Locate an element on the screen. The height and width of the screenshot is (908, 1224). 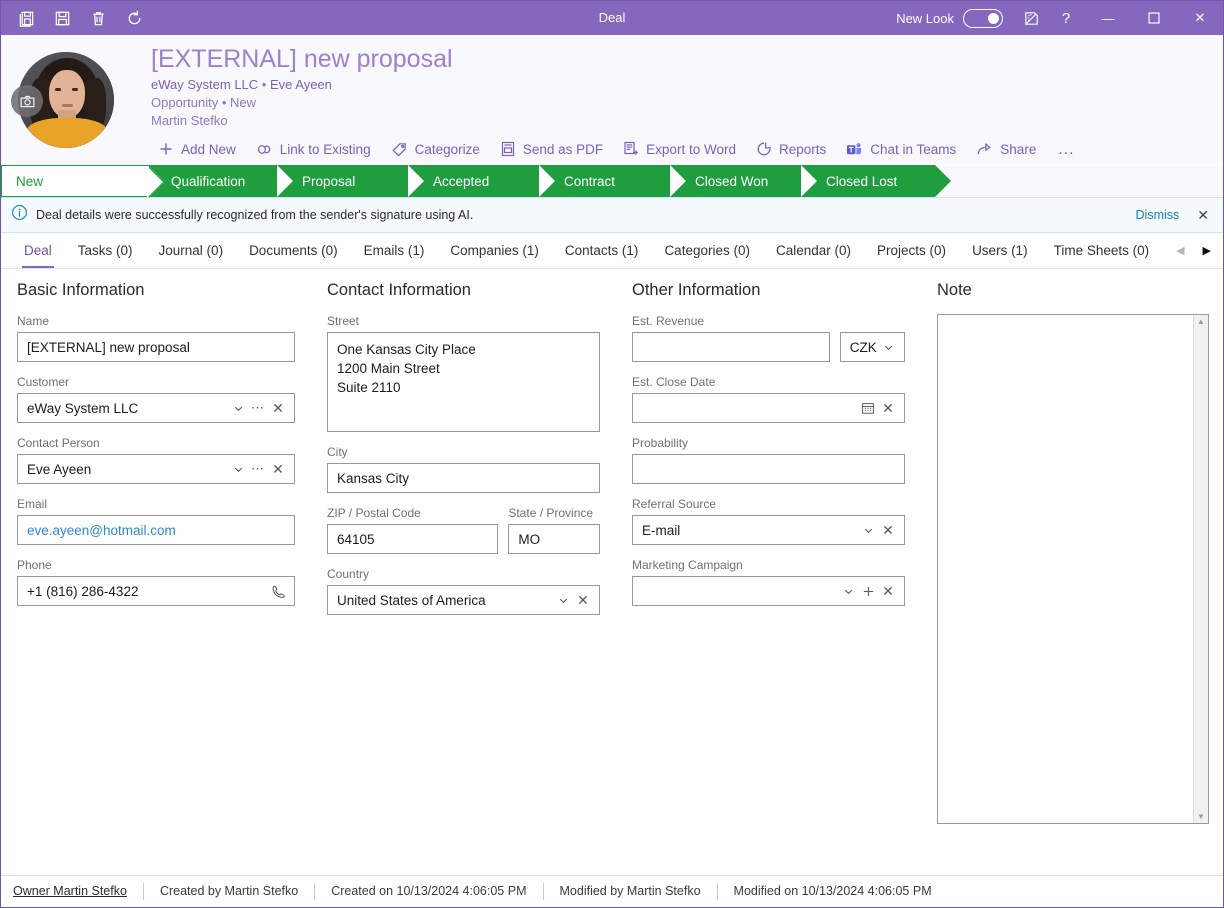
est-revenue-row: CZK is located at coordinates (768, 347).